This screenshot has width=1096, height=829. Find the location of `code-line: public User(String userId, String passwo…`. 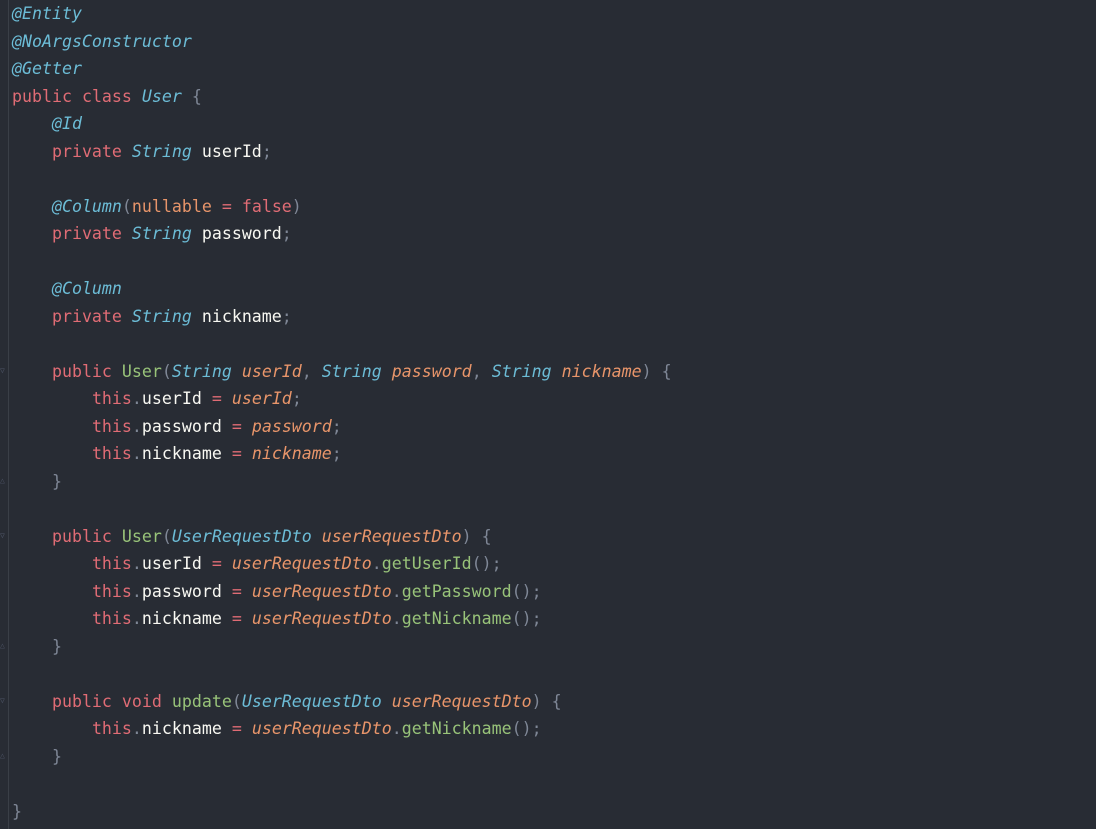

code-line: public User(String userId, String passwo… is located at coordinates (554, 372).